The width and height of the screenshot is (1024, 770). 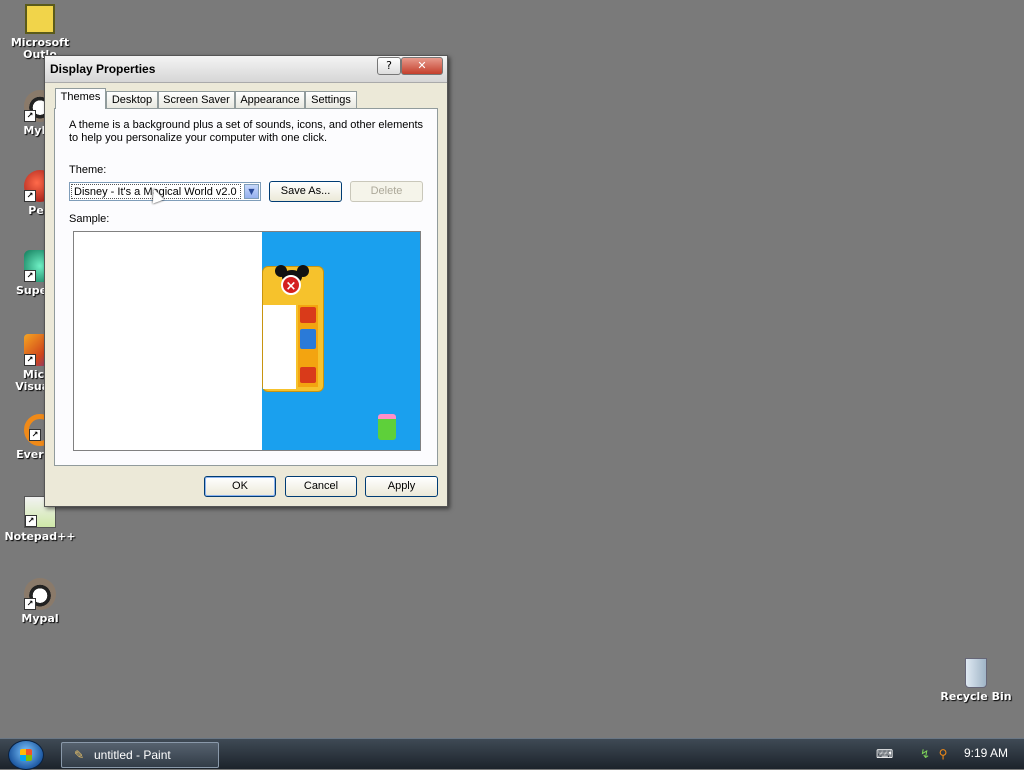 I want to click on start-button, so click(x=26, y=755).